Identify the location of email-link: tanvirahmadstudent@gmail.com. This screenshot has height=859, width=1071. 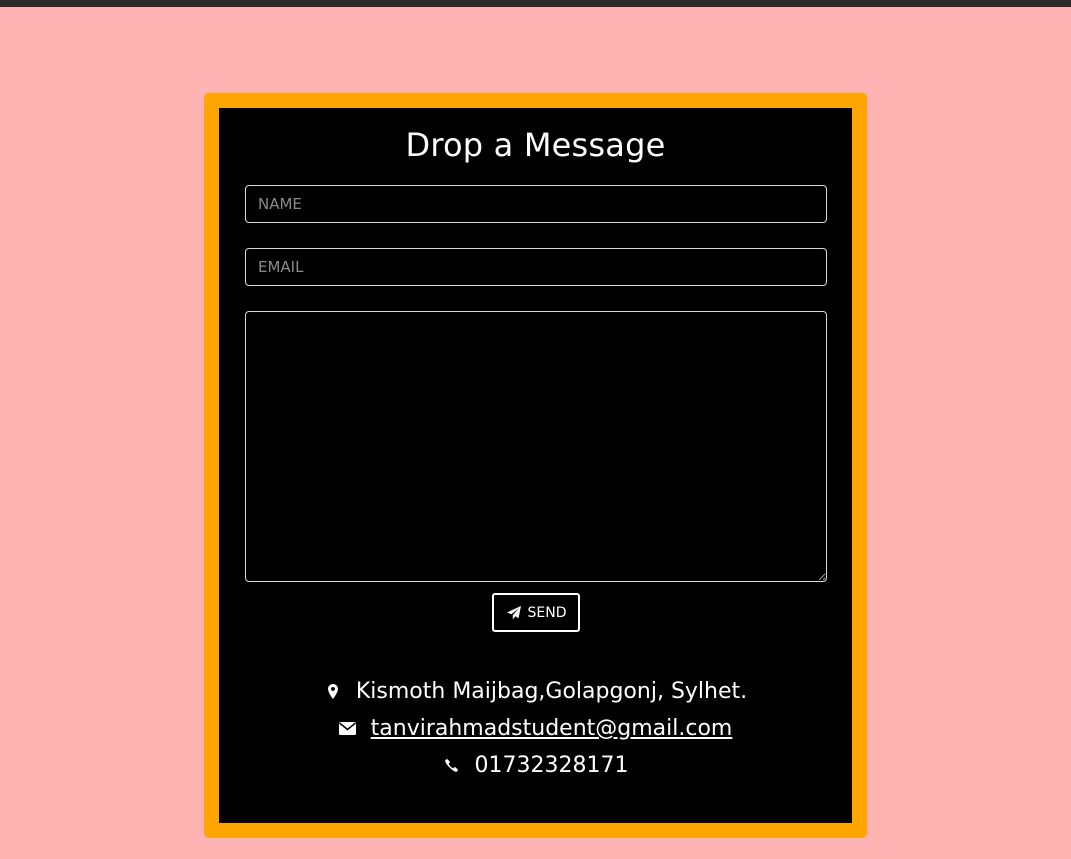
(552, 728).